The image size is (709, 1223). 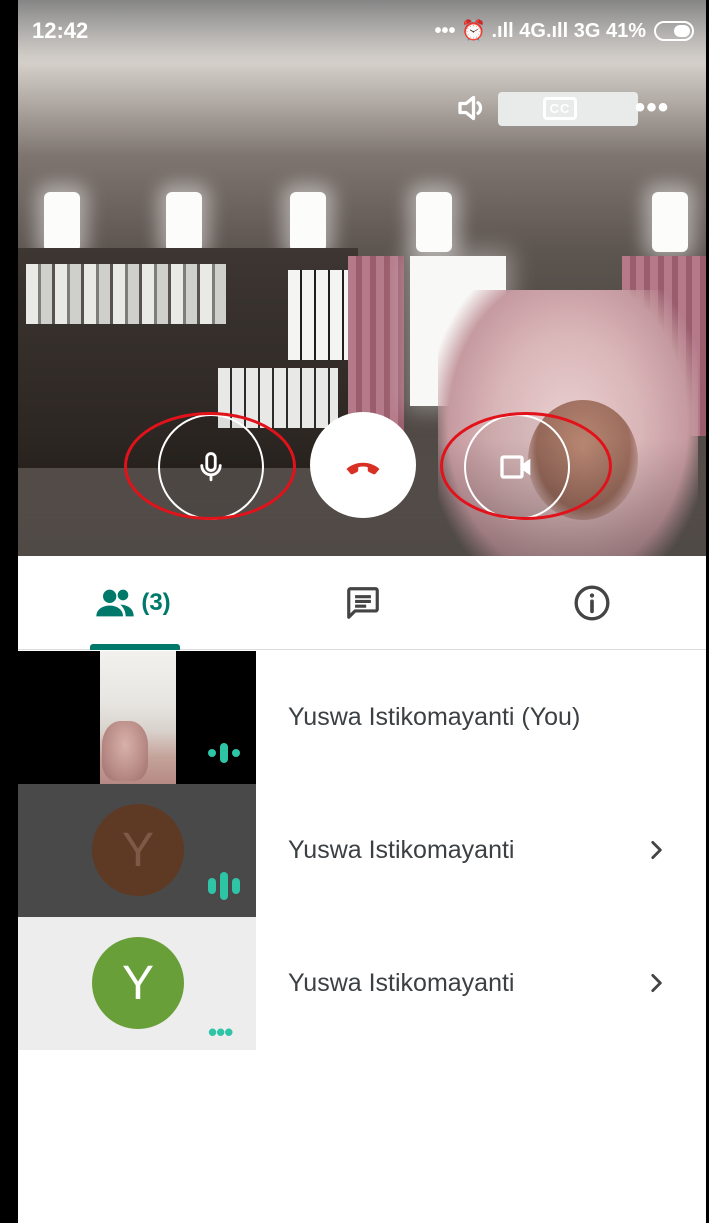 I want to click on status-bar: 12:42 ••• ⏰ .ıll 4G.ıll 3G 41%, so click(x=362, y=32).